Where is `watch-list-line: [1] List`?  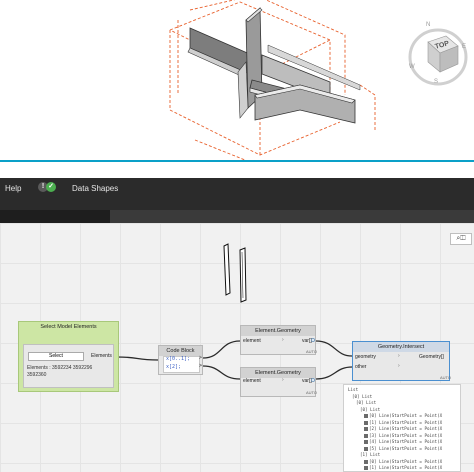 watch-list-line: [1] List is located at coordinates (370, 454).